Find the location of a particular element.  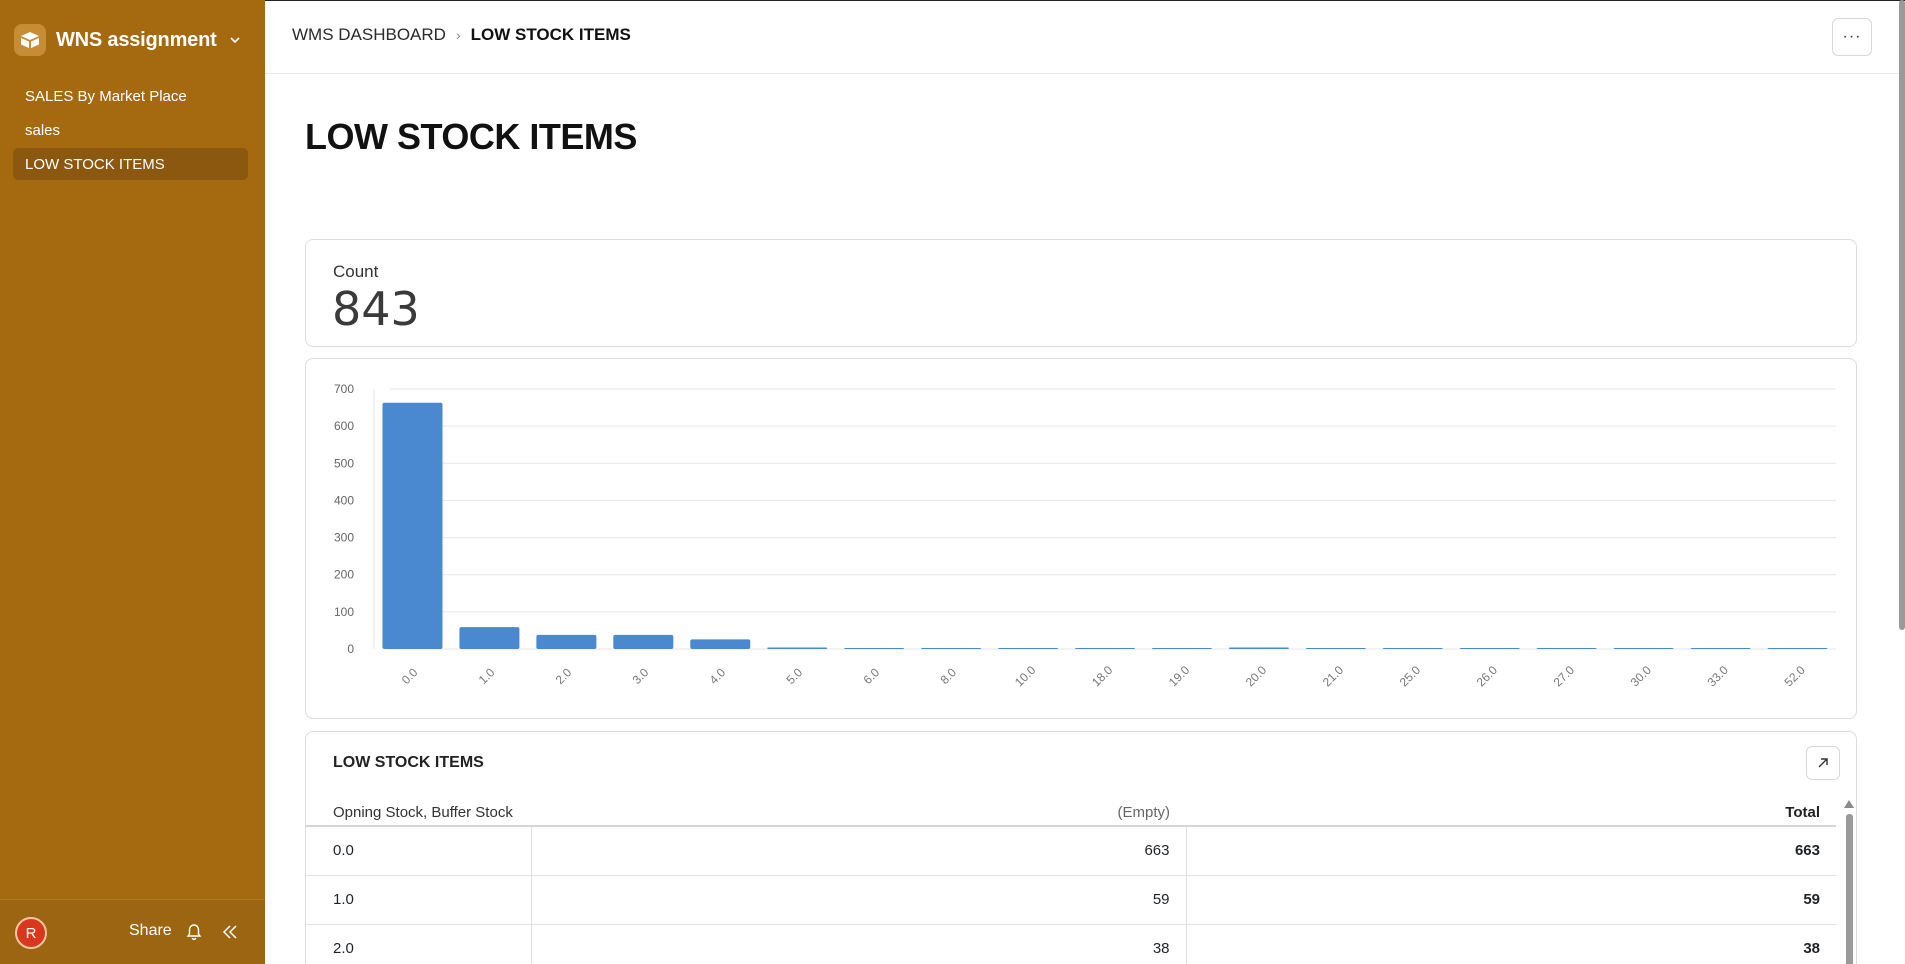

bar-10.0 is located at coordinates (1028, 648).